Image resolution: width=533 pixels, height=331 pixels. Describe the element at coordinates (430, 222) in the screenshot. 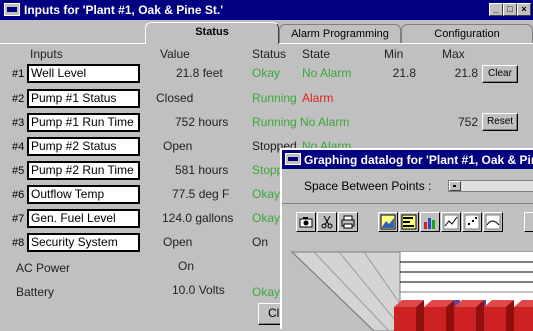

I see `bar-chart-icon` at that location.